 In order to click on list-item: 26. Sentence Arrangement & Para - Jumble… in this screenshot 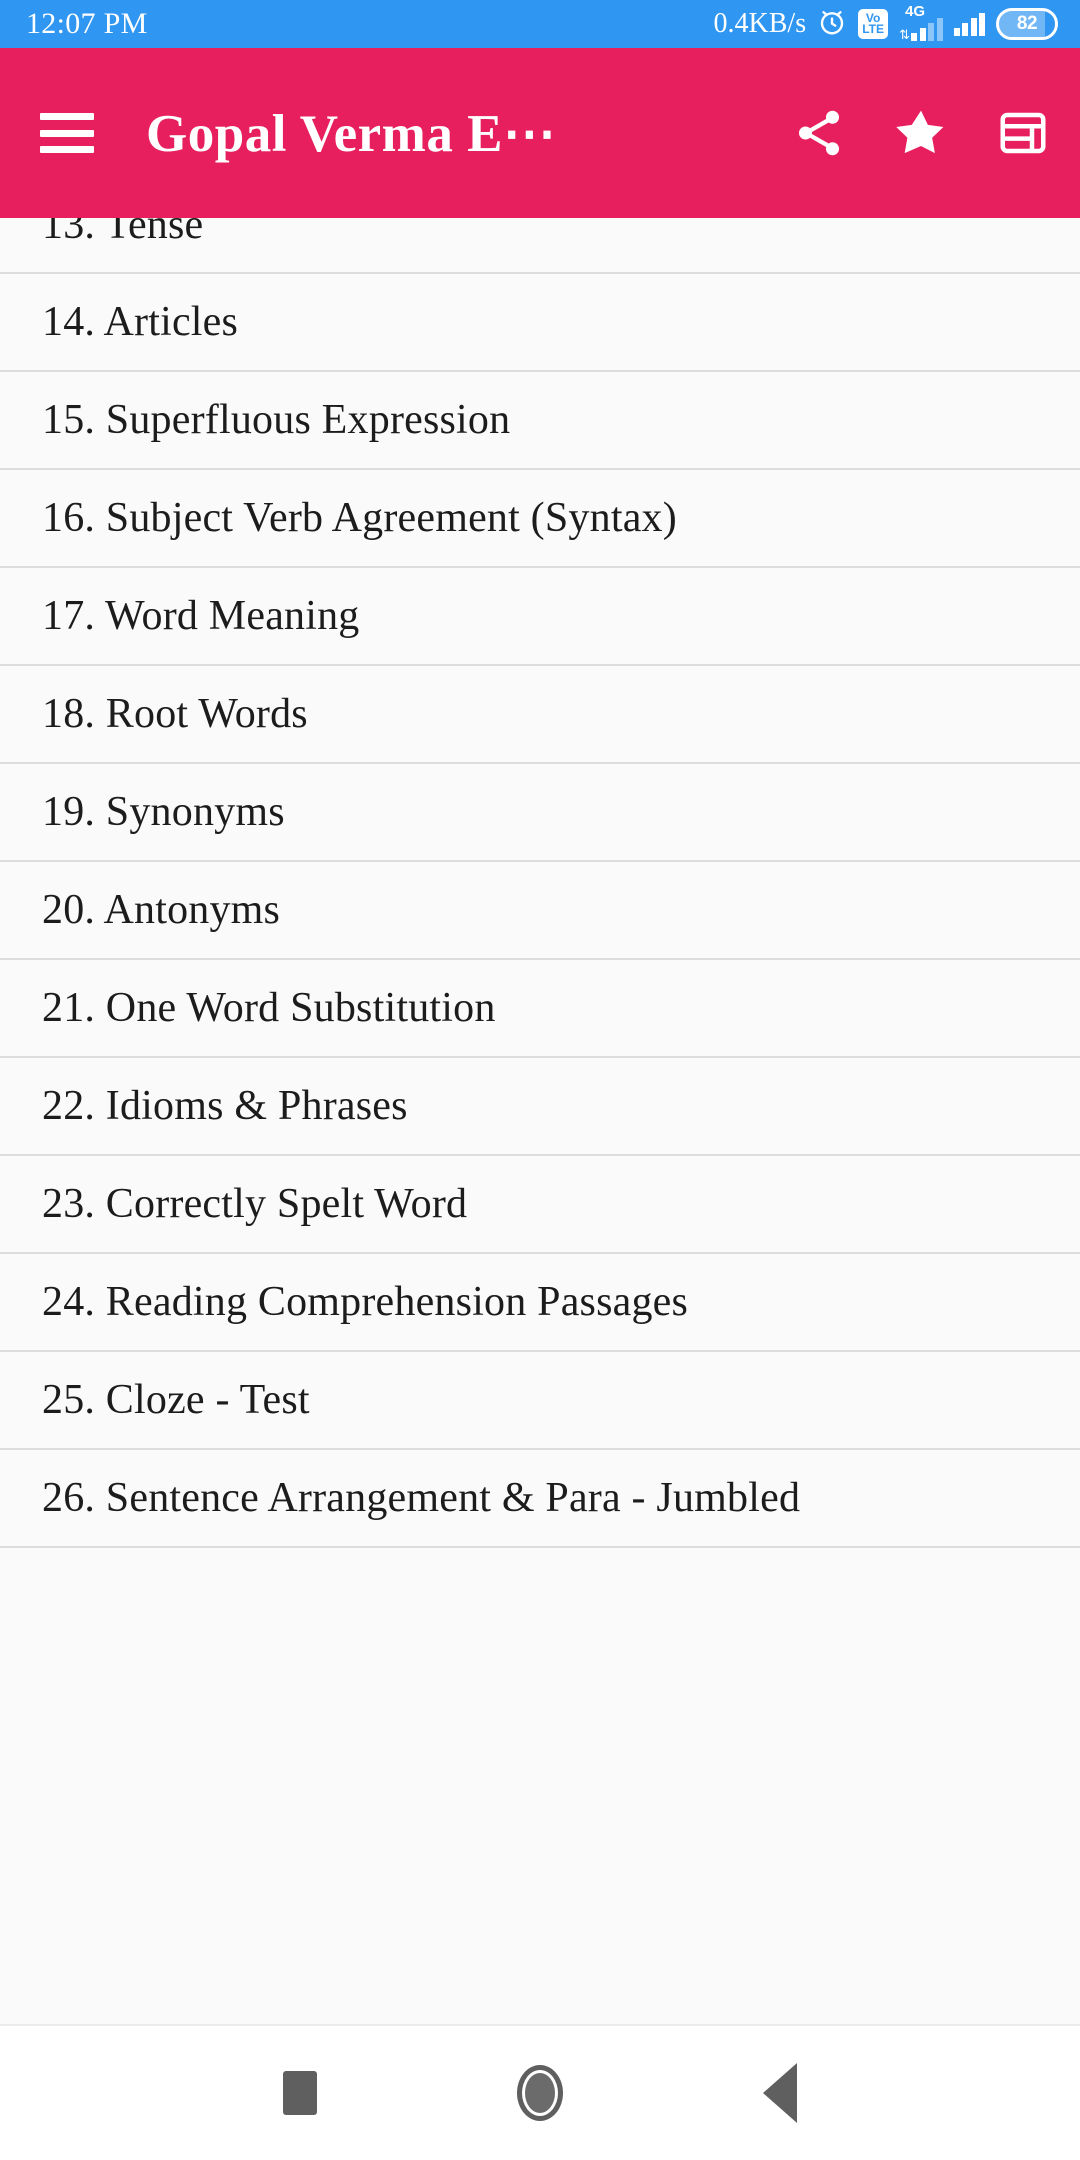, I will do `click(540, 1499)`.